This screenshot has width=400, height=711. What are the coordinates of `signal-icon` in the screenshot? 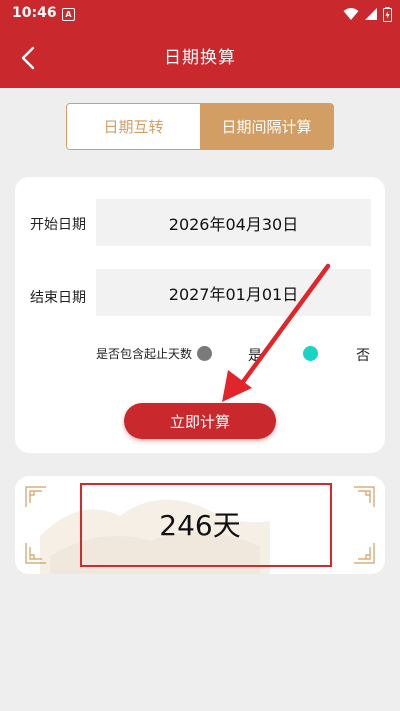 It's located at (371, 14).